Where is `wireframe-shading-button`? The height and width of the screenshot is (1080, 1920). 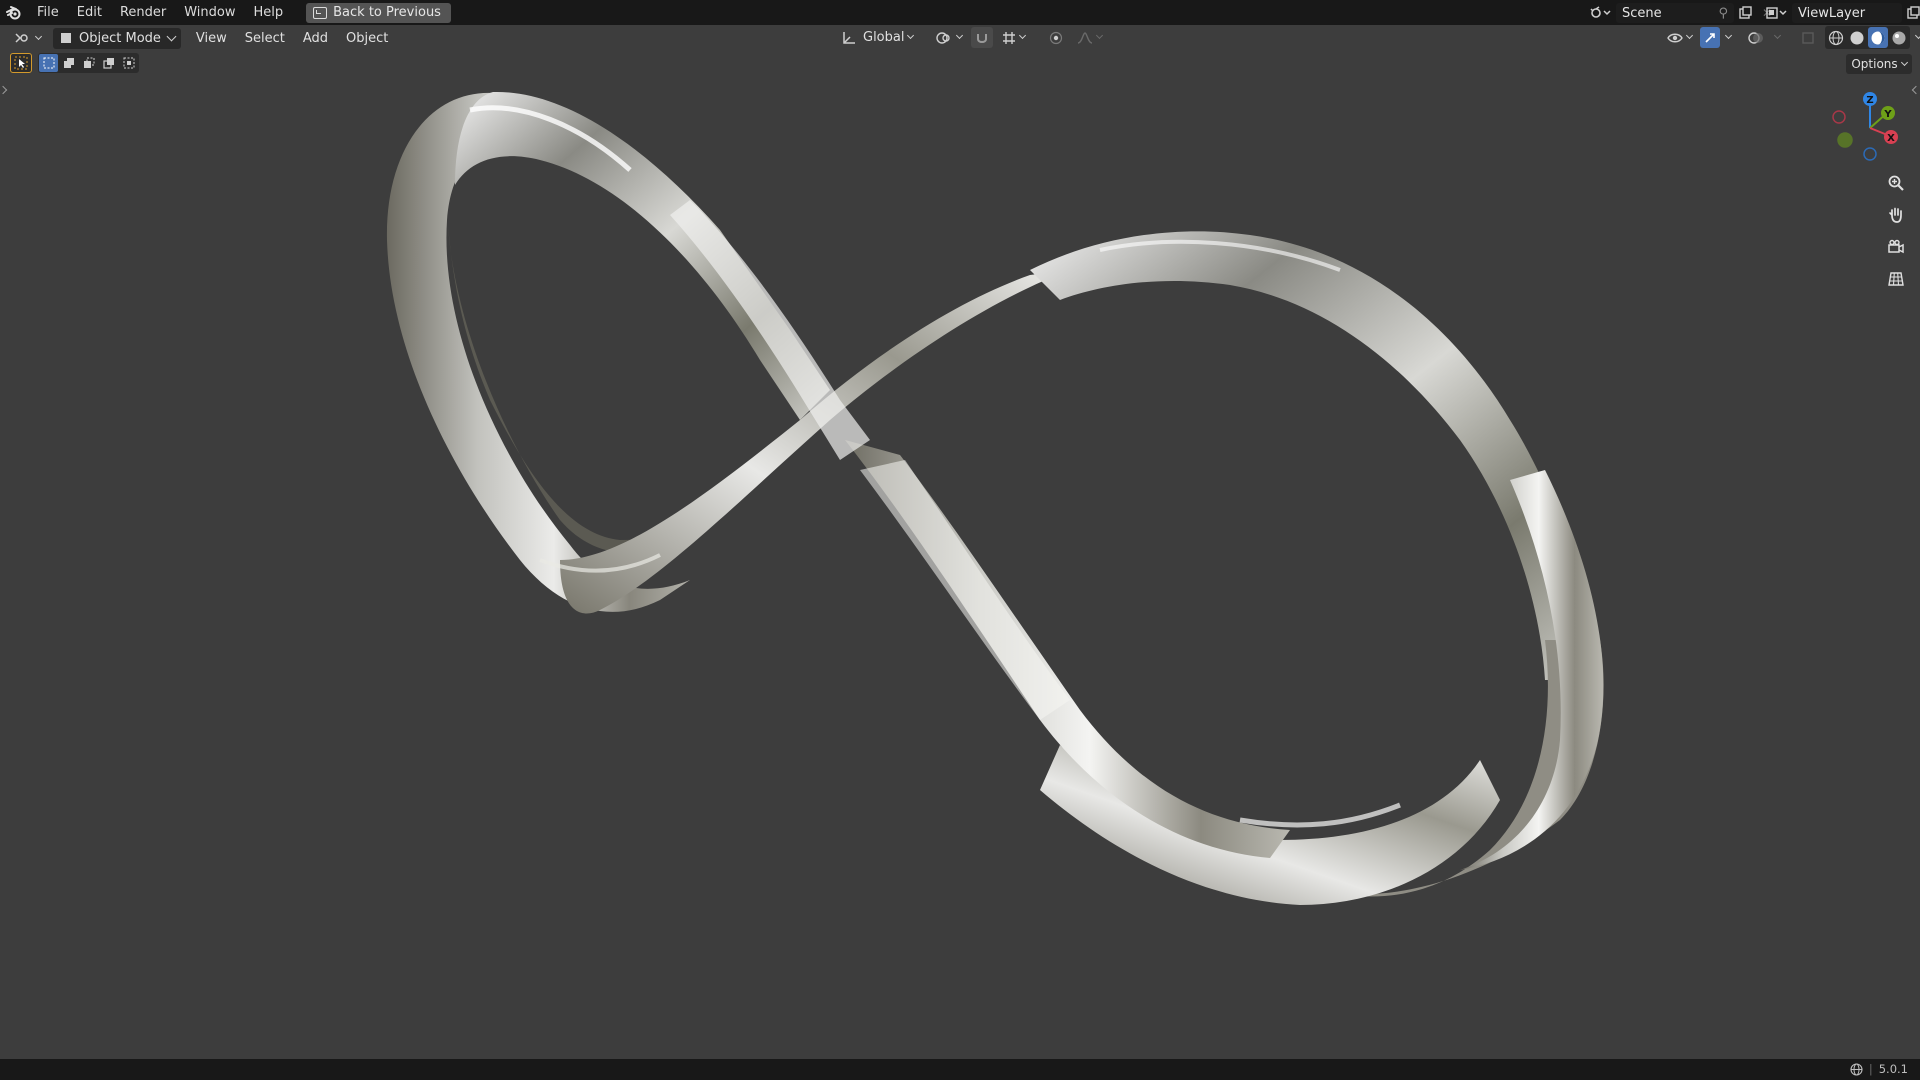 wireframe-shading-button is located at coordinates (1836, 37).